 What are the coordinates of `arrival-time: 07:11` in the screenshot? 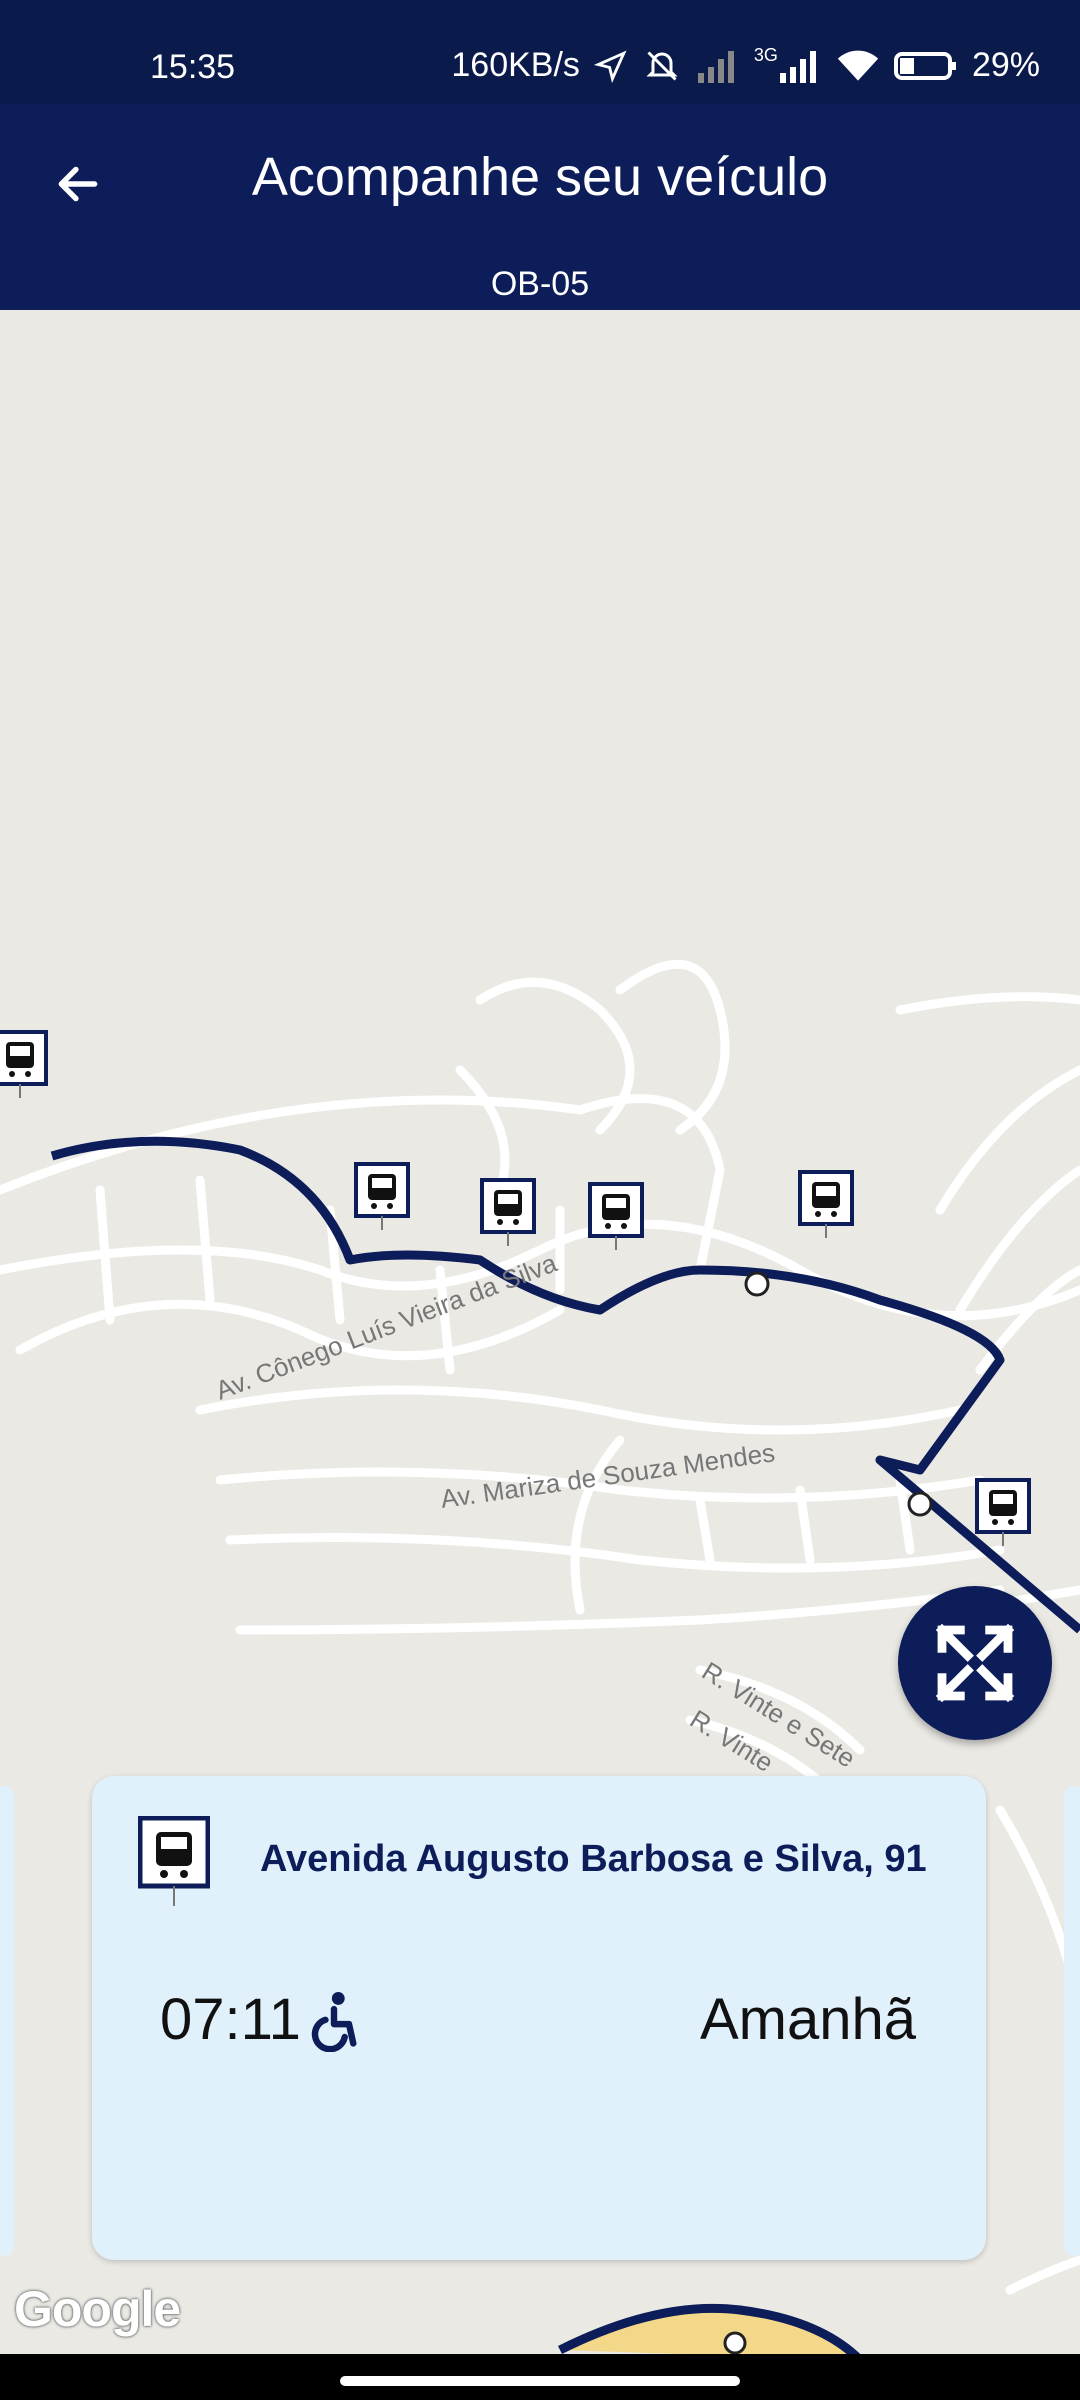 It's located at (230, 2019).